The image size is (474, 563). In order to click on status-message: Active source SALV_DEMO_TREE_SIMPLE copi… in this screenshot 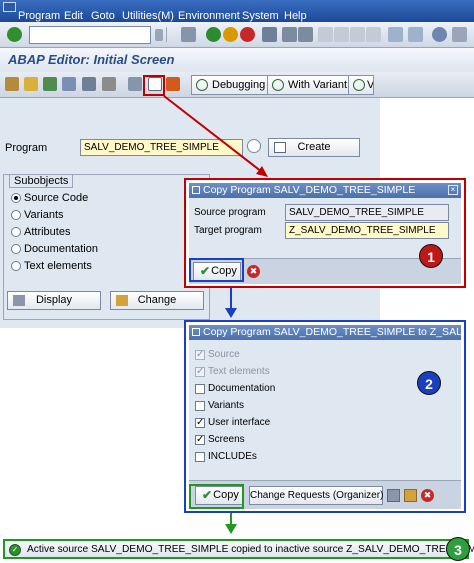, I will do `click(250, 549)`.